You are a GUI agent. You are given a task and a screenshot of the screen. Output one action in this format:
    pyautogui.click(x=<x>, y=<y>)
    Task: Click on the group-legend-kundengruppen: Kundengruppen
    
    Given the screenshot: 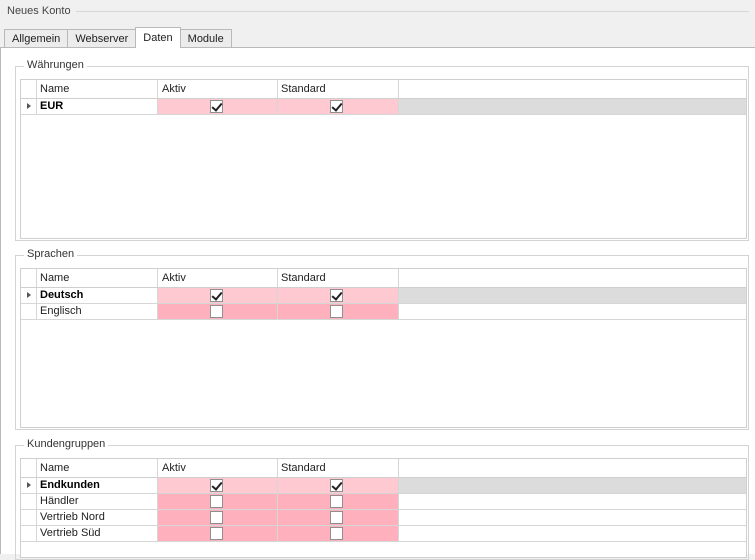 What is the action you would take?
    pyautogui.click(x=66, y=444)
    